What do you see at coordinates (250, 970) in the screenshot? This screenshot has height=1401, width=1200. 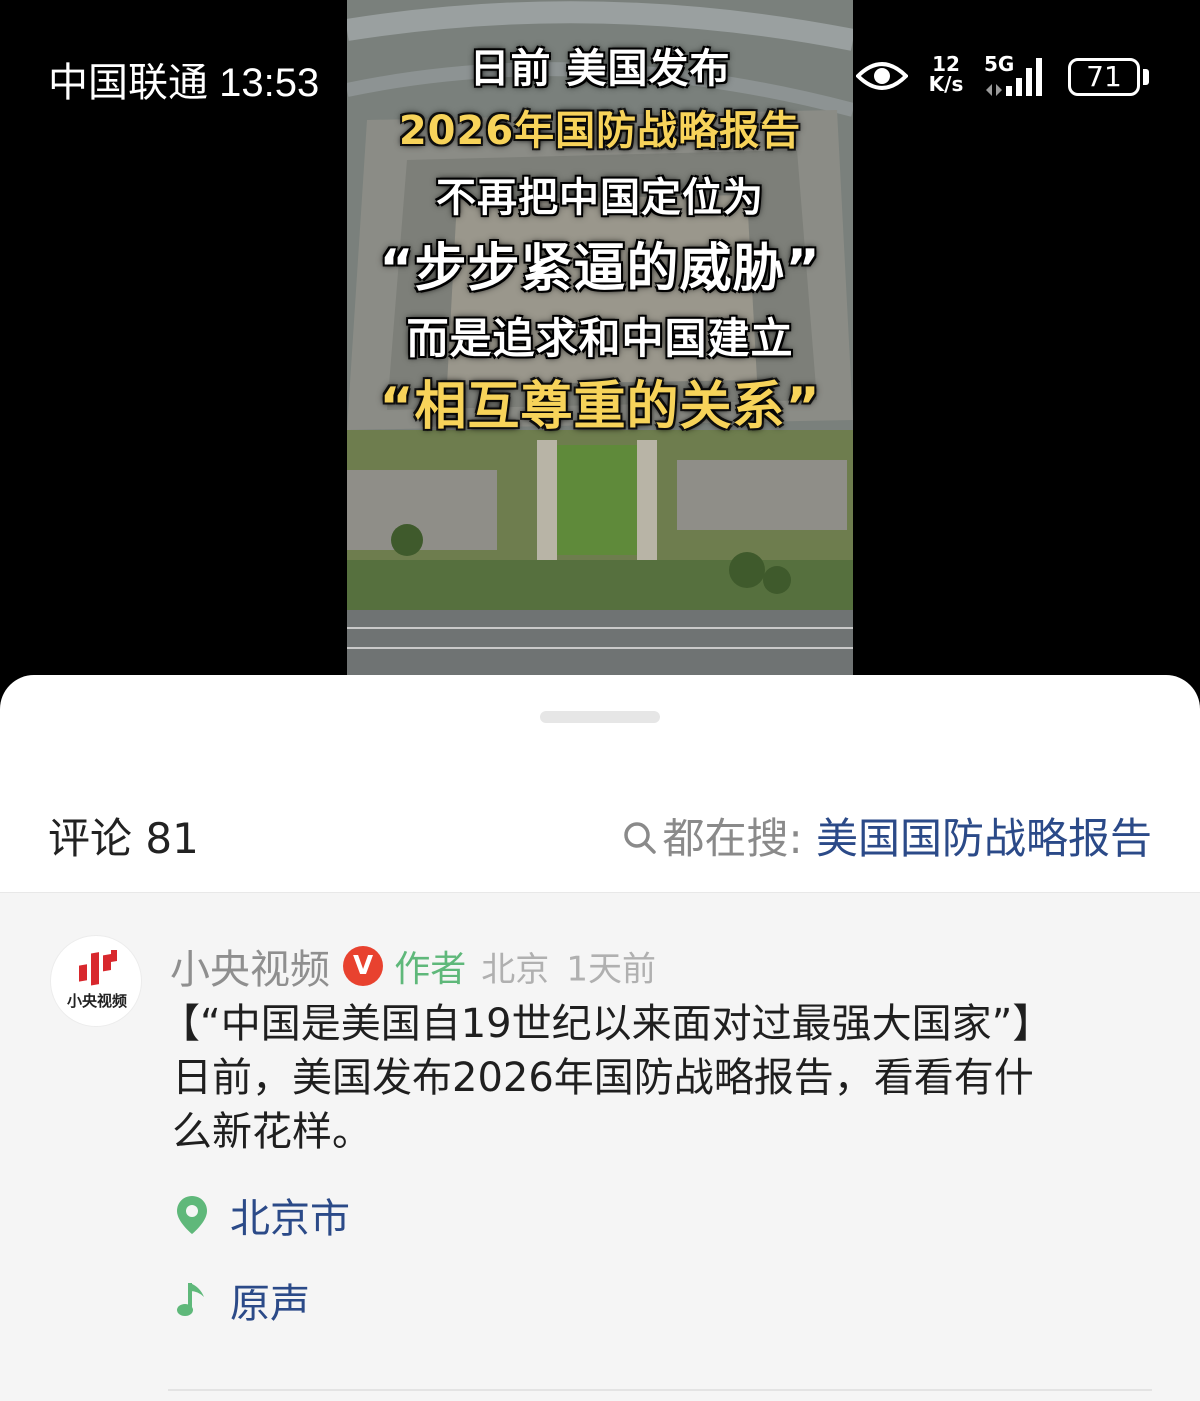 I see `author-name: 小央视频` at bounding box center [250, 970].